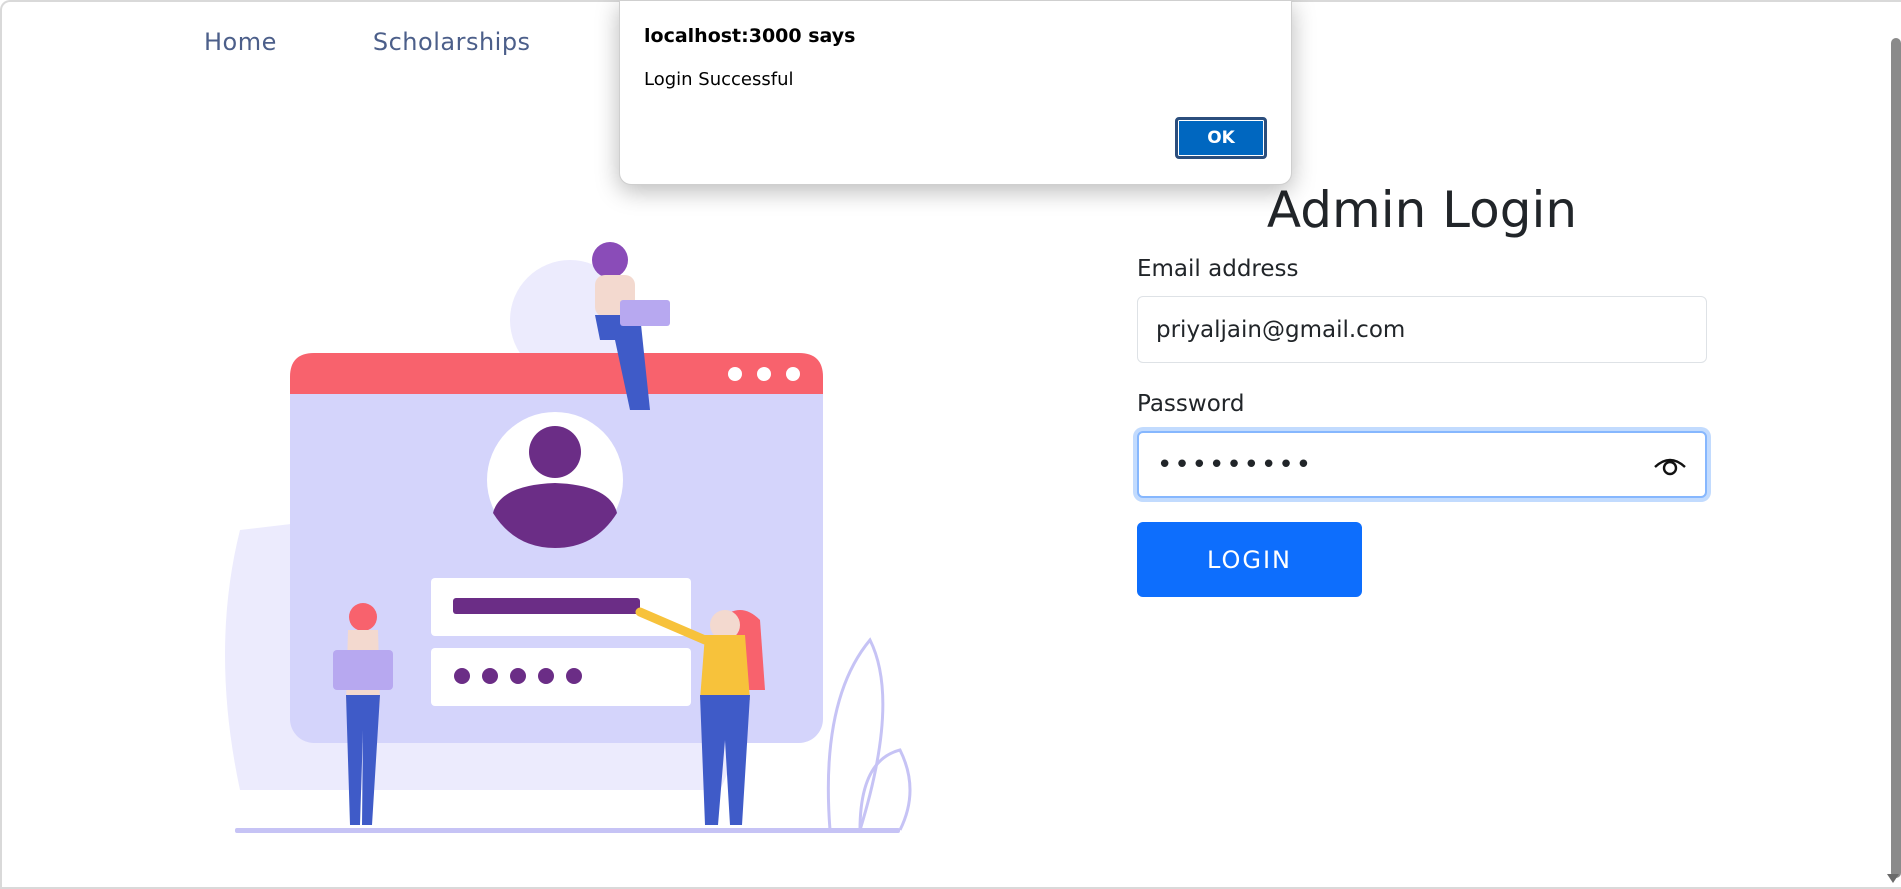 This screenshot has width=1901, height=889. What do you see at coordinates (955, 92) in the screenshot?
I see `alert-dialog: localhost:3000 says Login Successful OK` at bounding box center [955, 92].